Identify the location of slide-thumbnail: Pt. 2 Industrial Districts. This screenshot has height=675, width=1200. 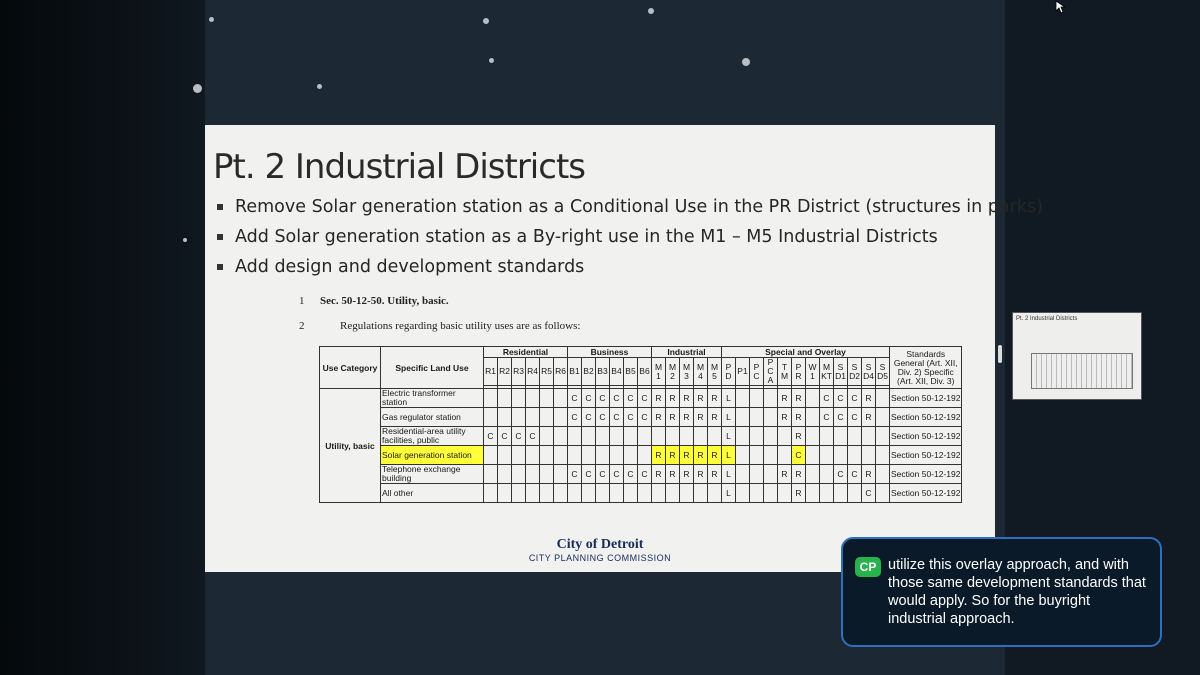
(1077, 356).